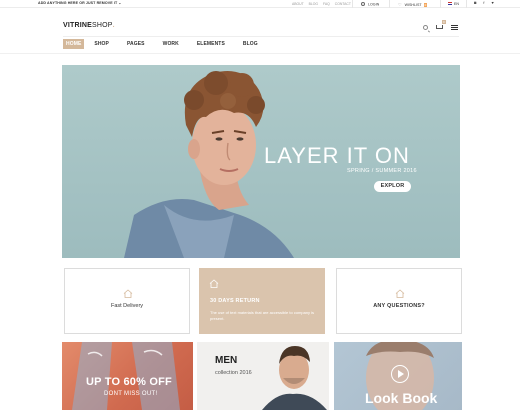 The width and height of the screenshot is (520, 410). Describe the element at coordinates (337, 155) in the screenshot. I see `hero-title: LAYER IT ON` at that location.